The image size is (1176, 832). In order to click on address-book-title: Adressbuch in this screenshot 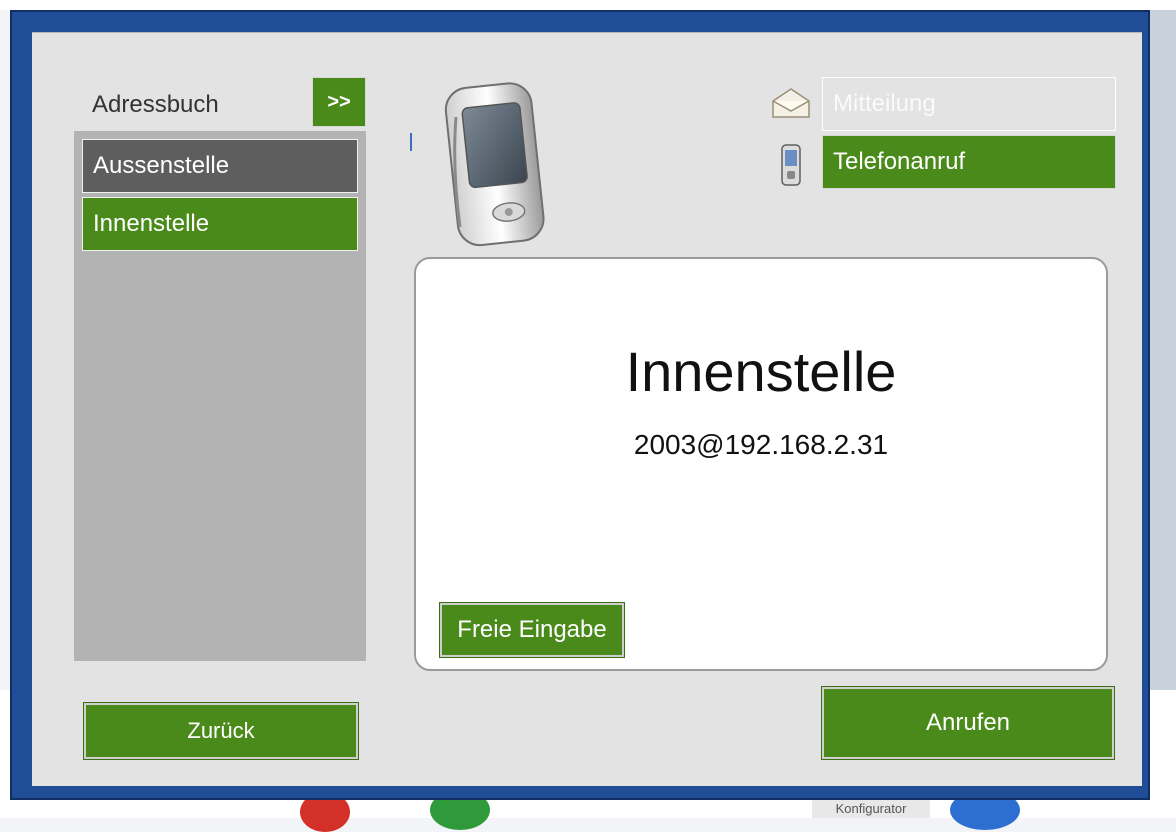, I will do `click(155, 104)`.